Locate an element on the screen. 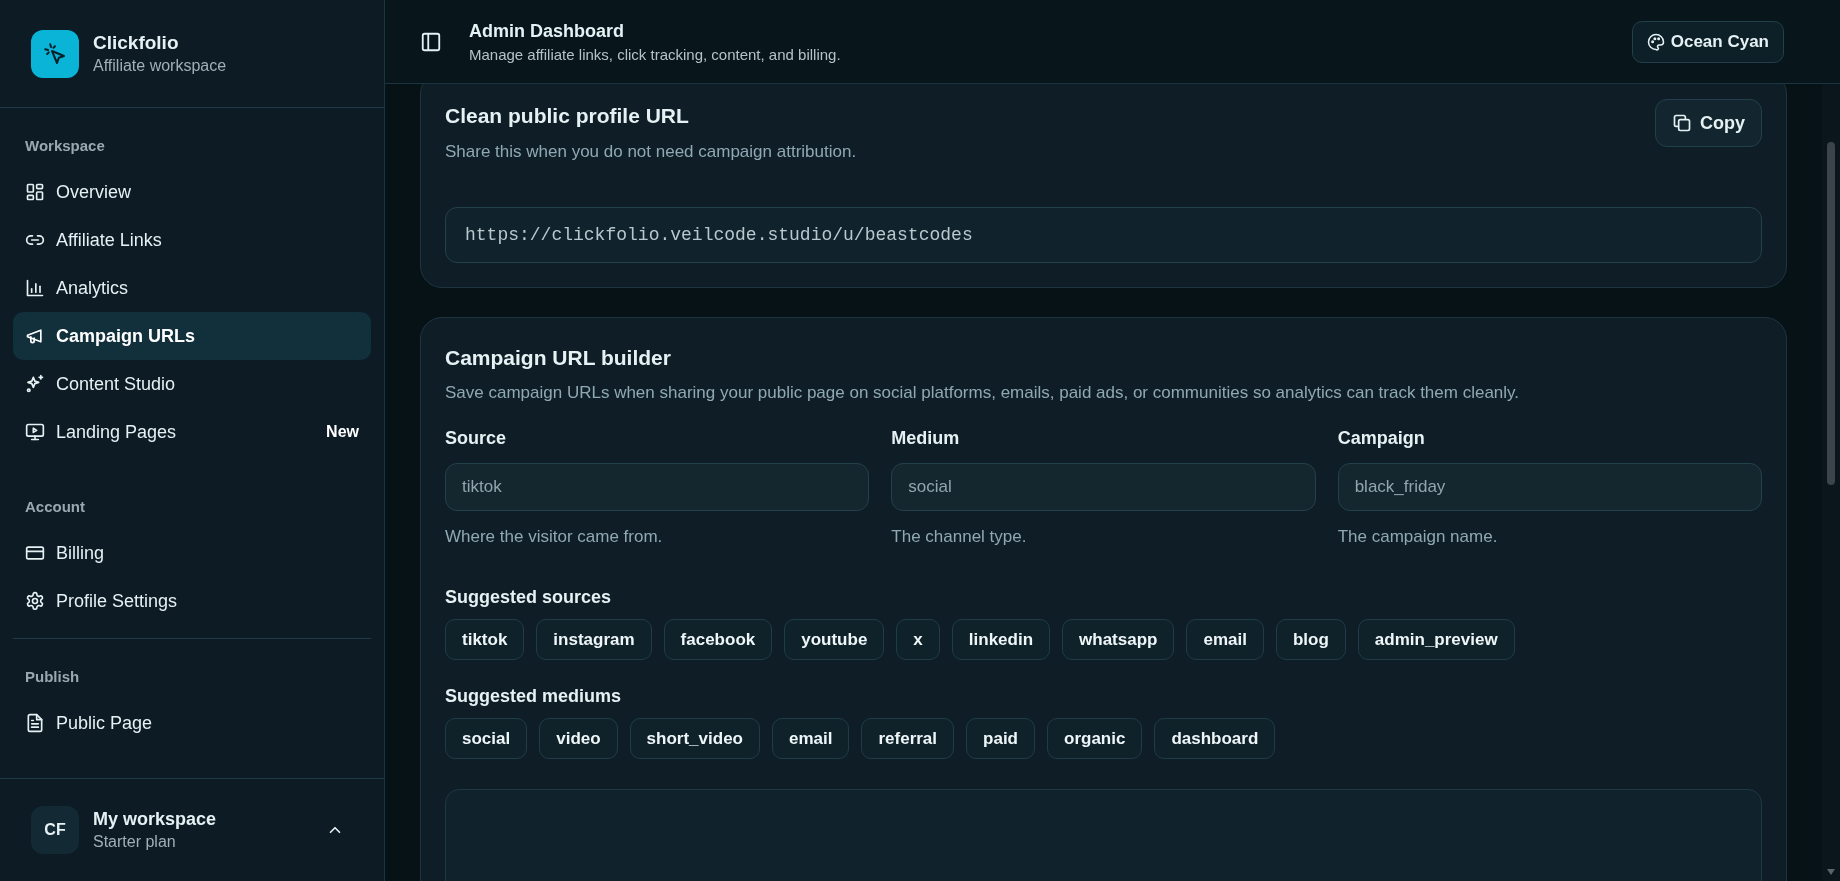 The height and width of the screenshot is (881, 1840). suggestion-chip: facebook is located at coordinates (718, 639).